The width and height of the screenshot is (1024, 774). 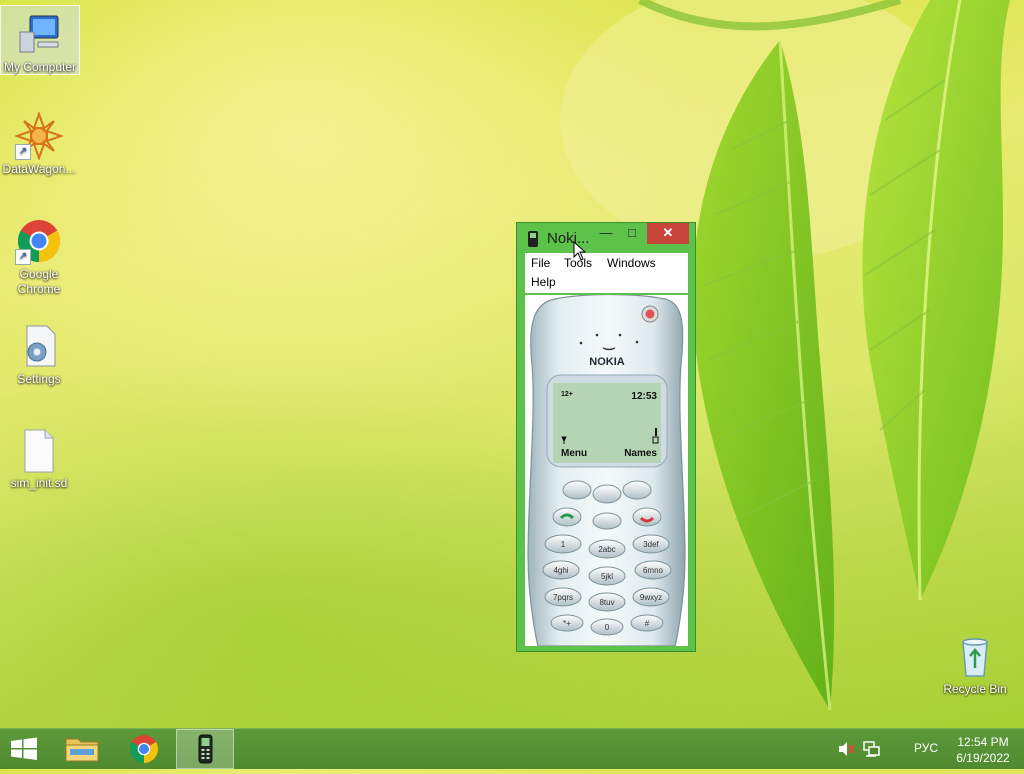 What do you see at coordinates (607, 627) in the screenshot?
I see `key-label: 0` at bounding box center [607, 627].